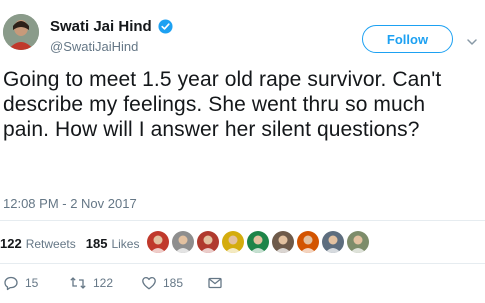 This screenshot has height=303, width=485. I want to click on display-name-text: Swati Jai Hind, so click(101, 26).